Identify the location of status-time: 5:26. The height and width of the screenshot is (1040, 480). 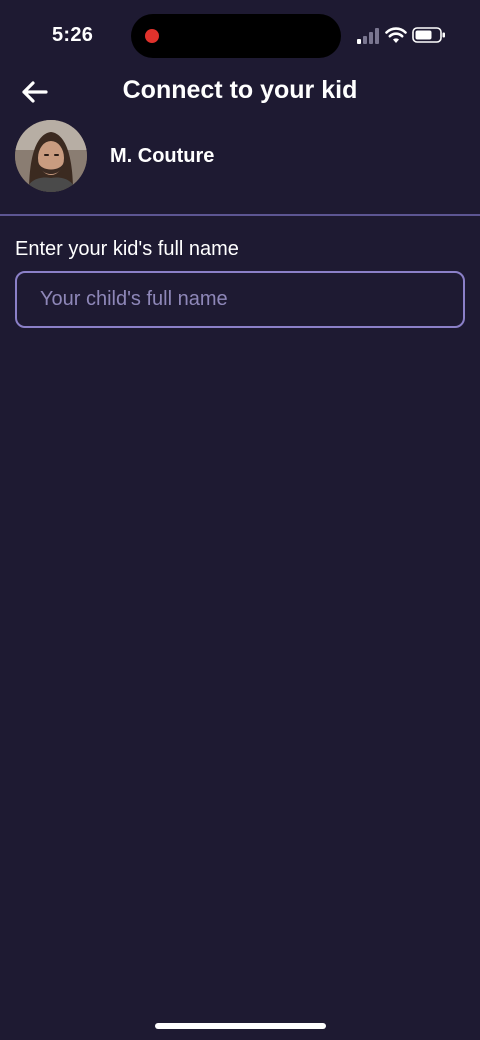
(73, 35).